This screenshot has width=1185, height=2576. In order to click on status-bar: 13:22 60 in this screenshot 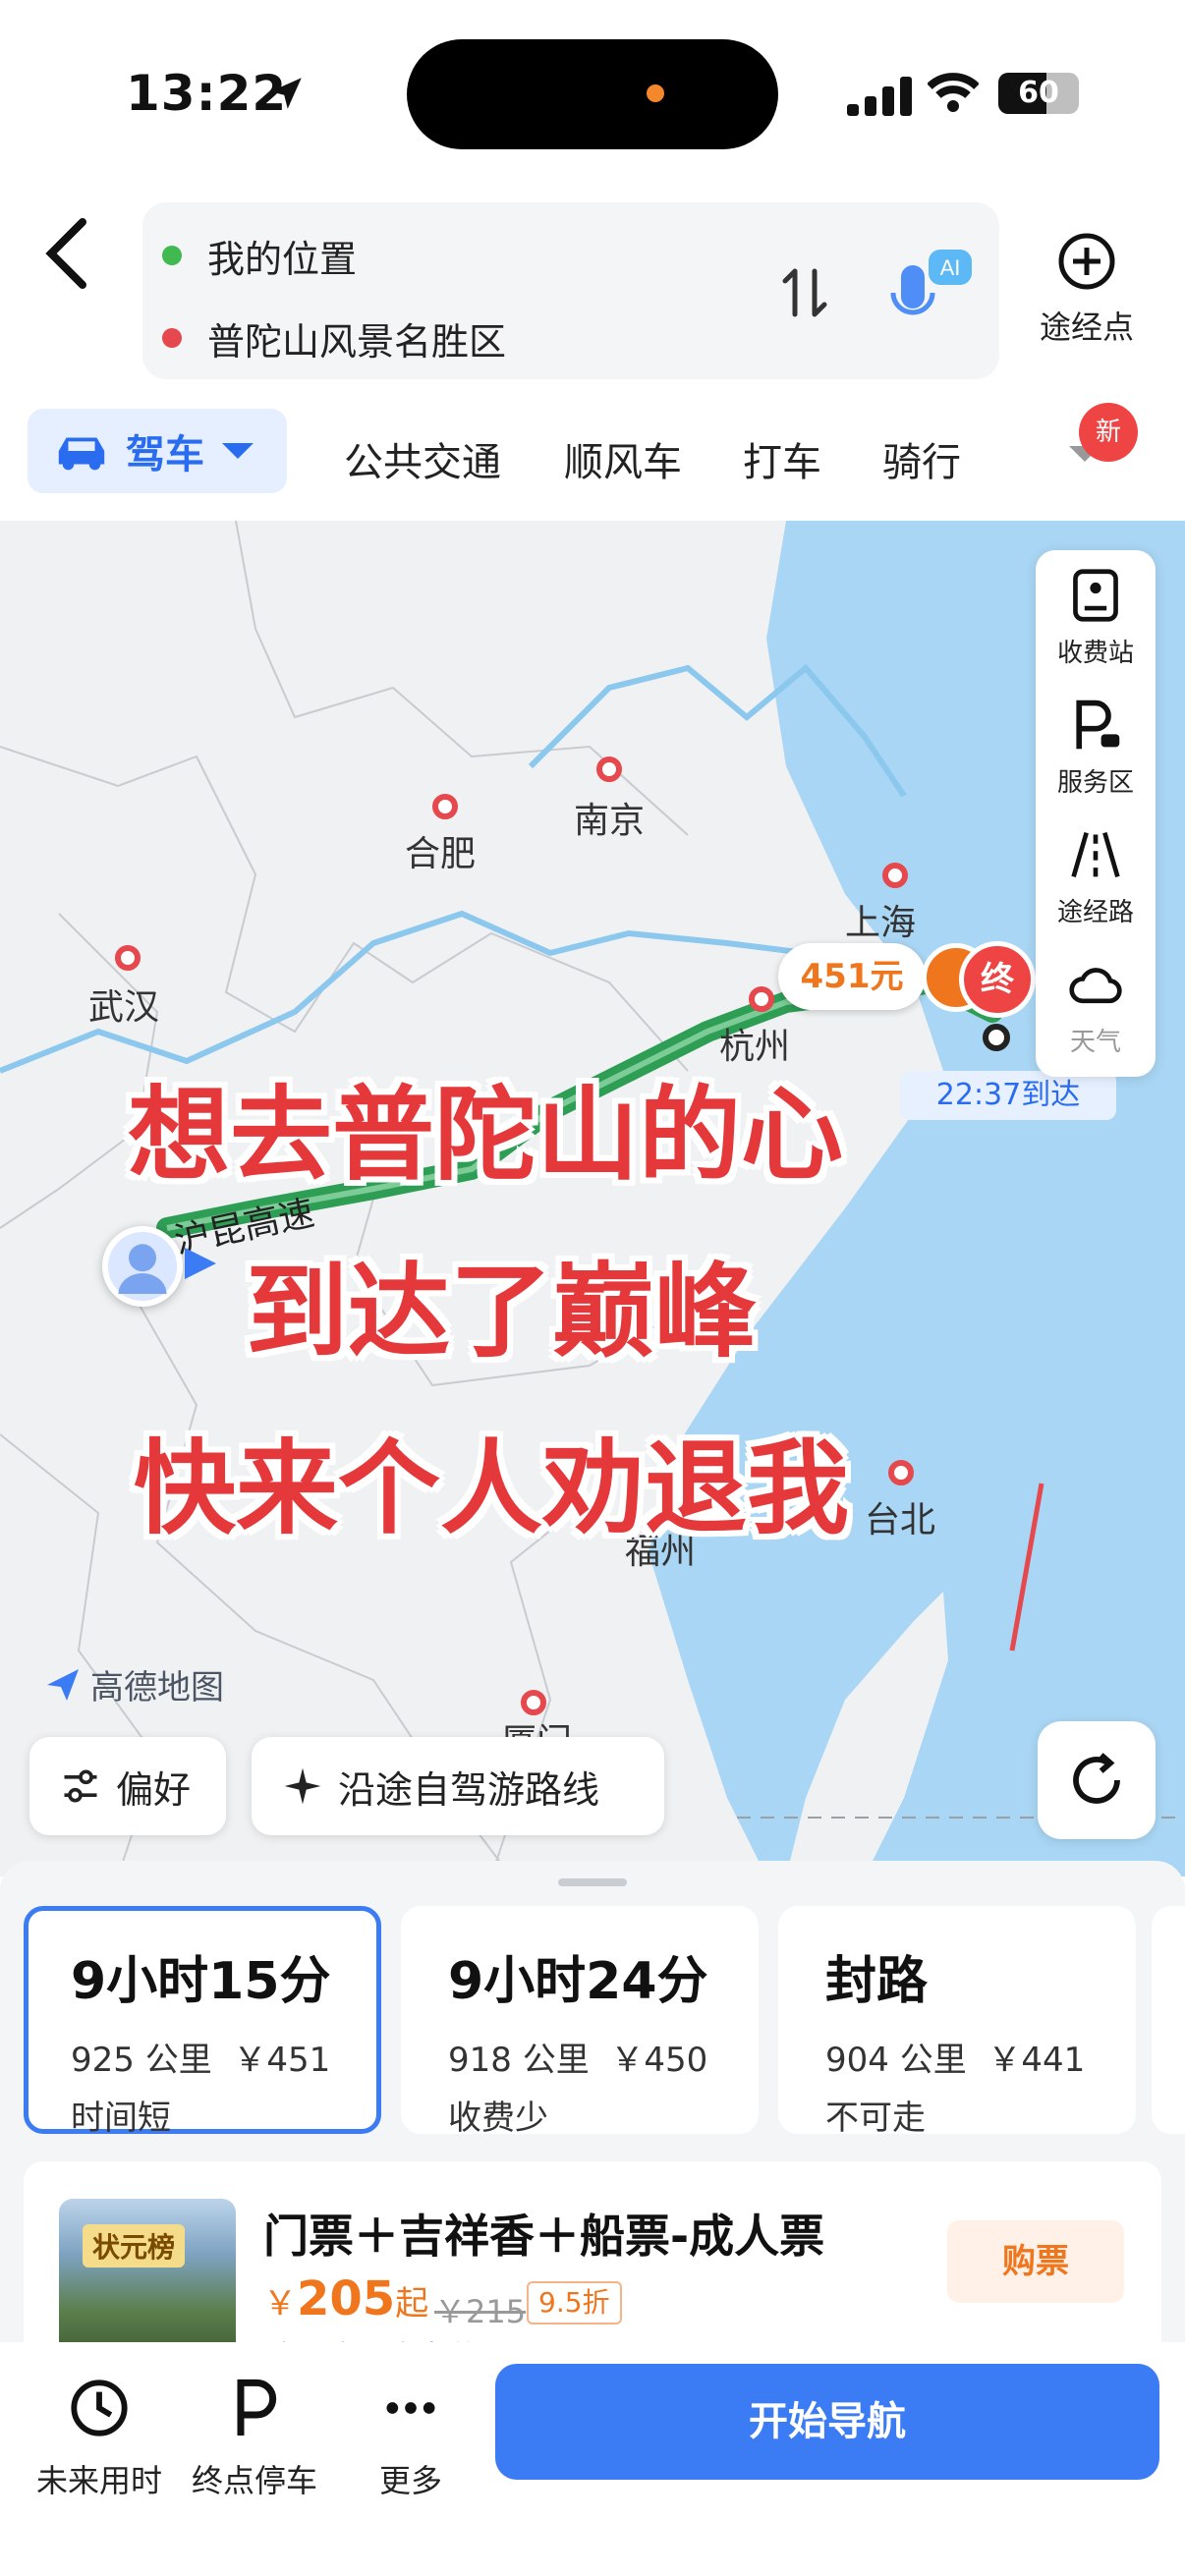, I will do `click(592, 93)`.